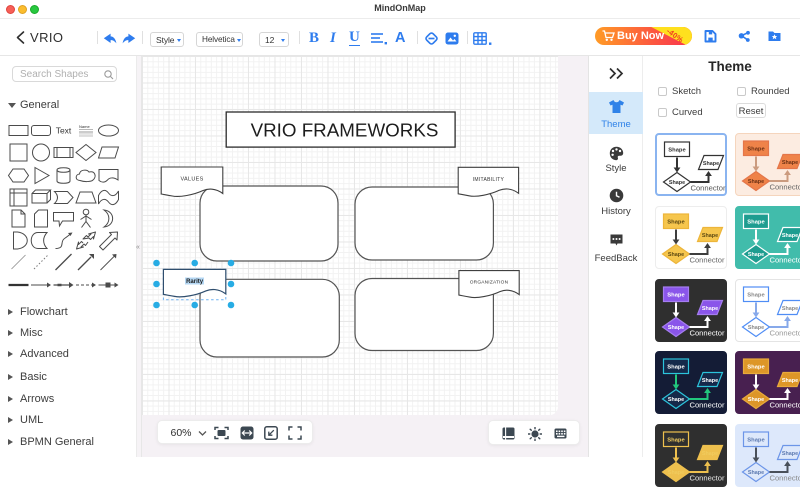 The image size is (800, 487). Describe the element at coordinates (84, 126) in the screenshot. I see `svg-text: Name` at that location.